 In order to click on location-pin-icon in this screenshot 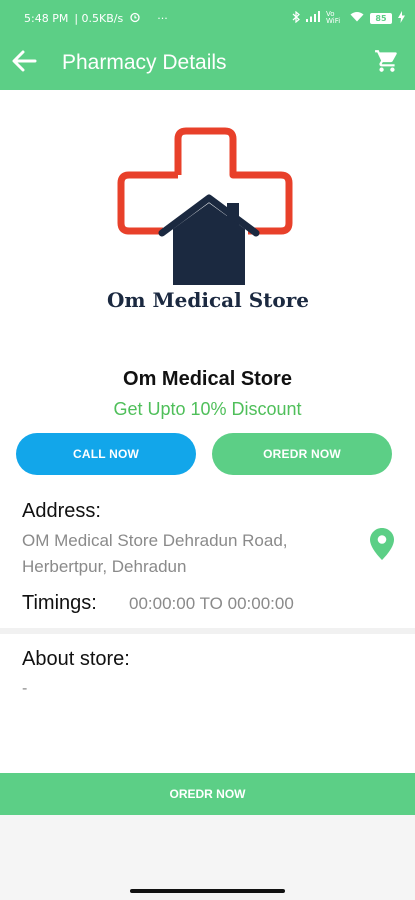, I will do `click(382, 546)`.